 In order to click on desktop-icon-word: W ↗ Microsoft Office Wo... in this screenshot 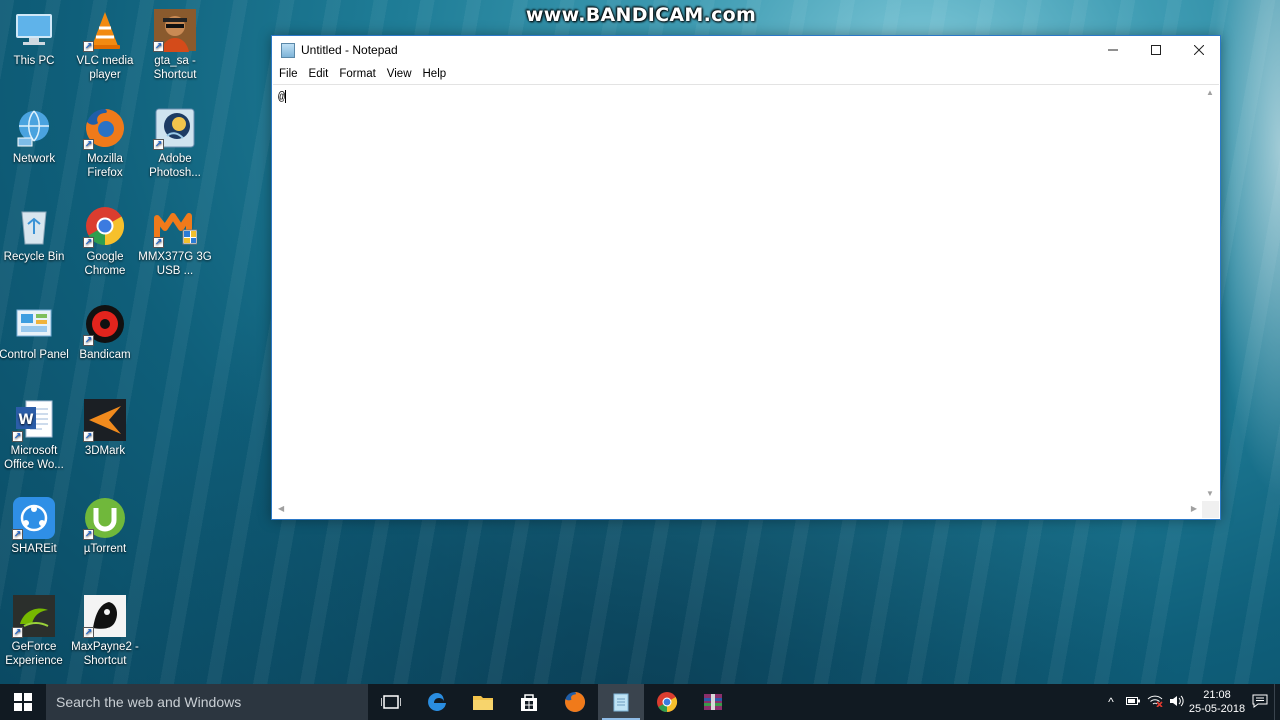, I will do `click(35, 435)`.